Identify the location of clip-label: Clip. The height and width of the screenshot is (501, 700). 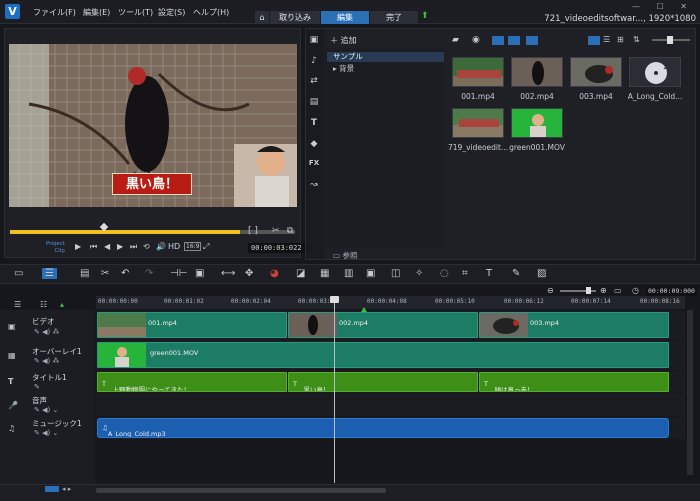
(55, 251).